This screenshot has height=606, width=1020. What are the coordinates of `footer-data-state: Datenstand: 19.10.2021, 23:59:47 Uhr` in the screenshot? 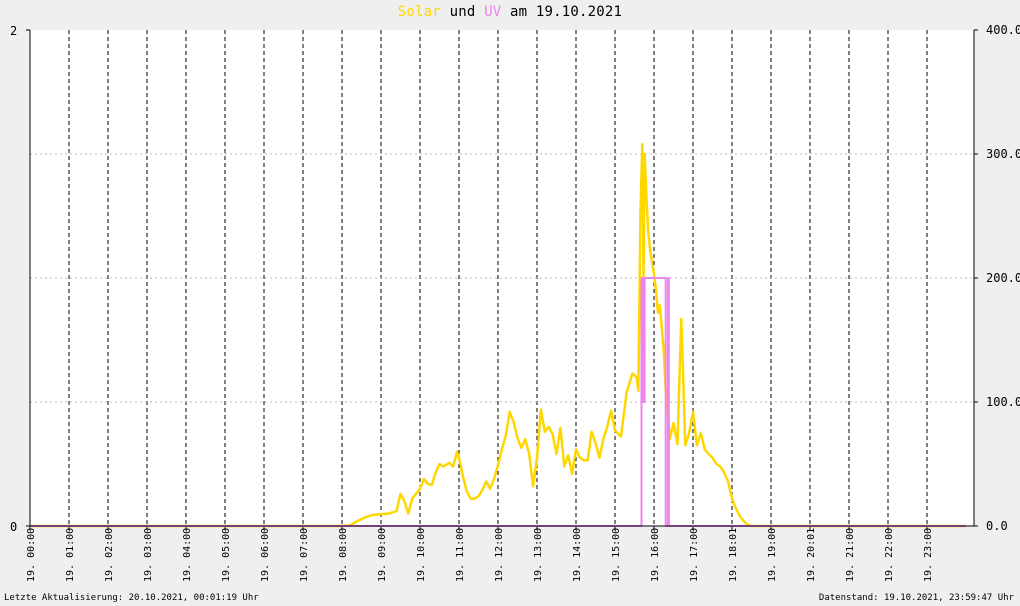 It's located at (916, 598).